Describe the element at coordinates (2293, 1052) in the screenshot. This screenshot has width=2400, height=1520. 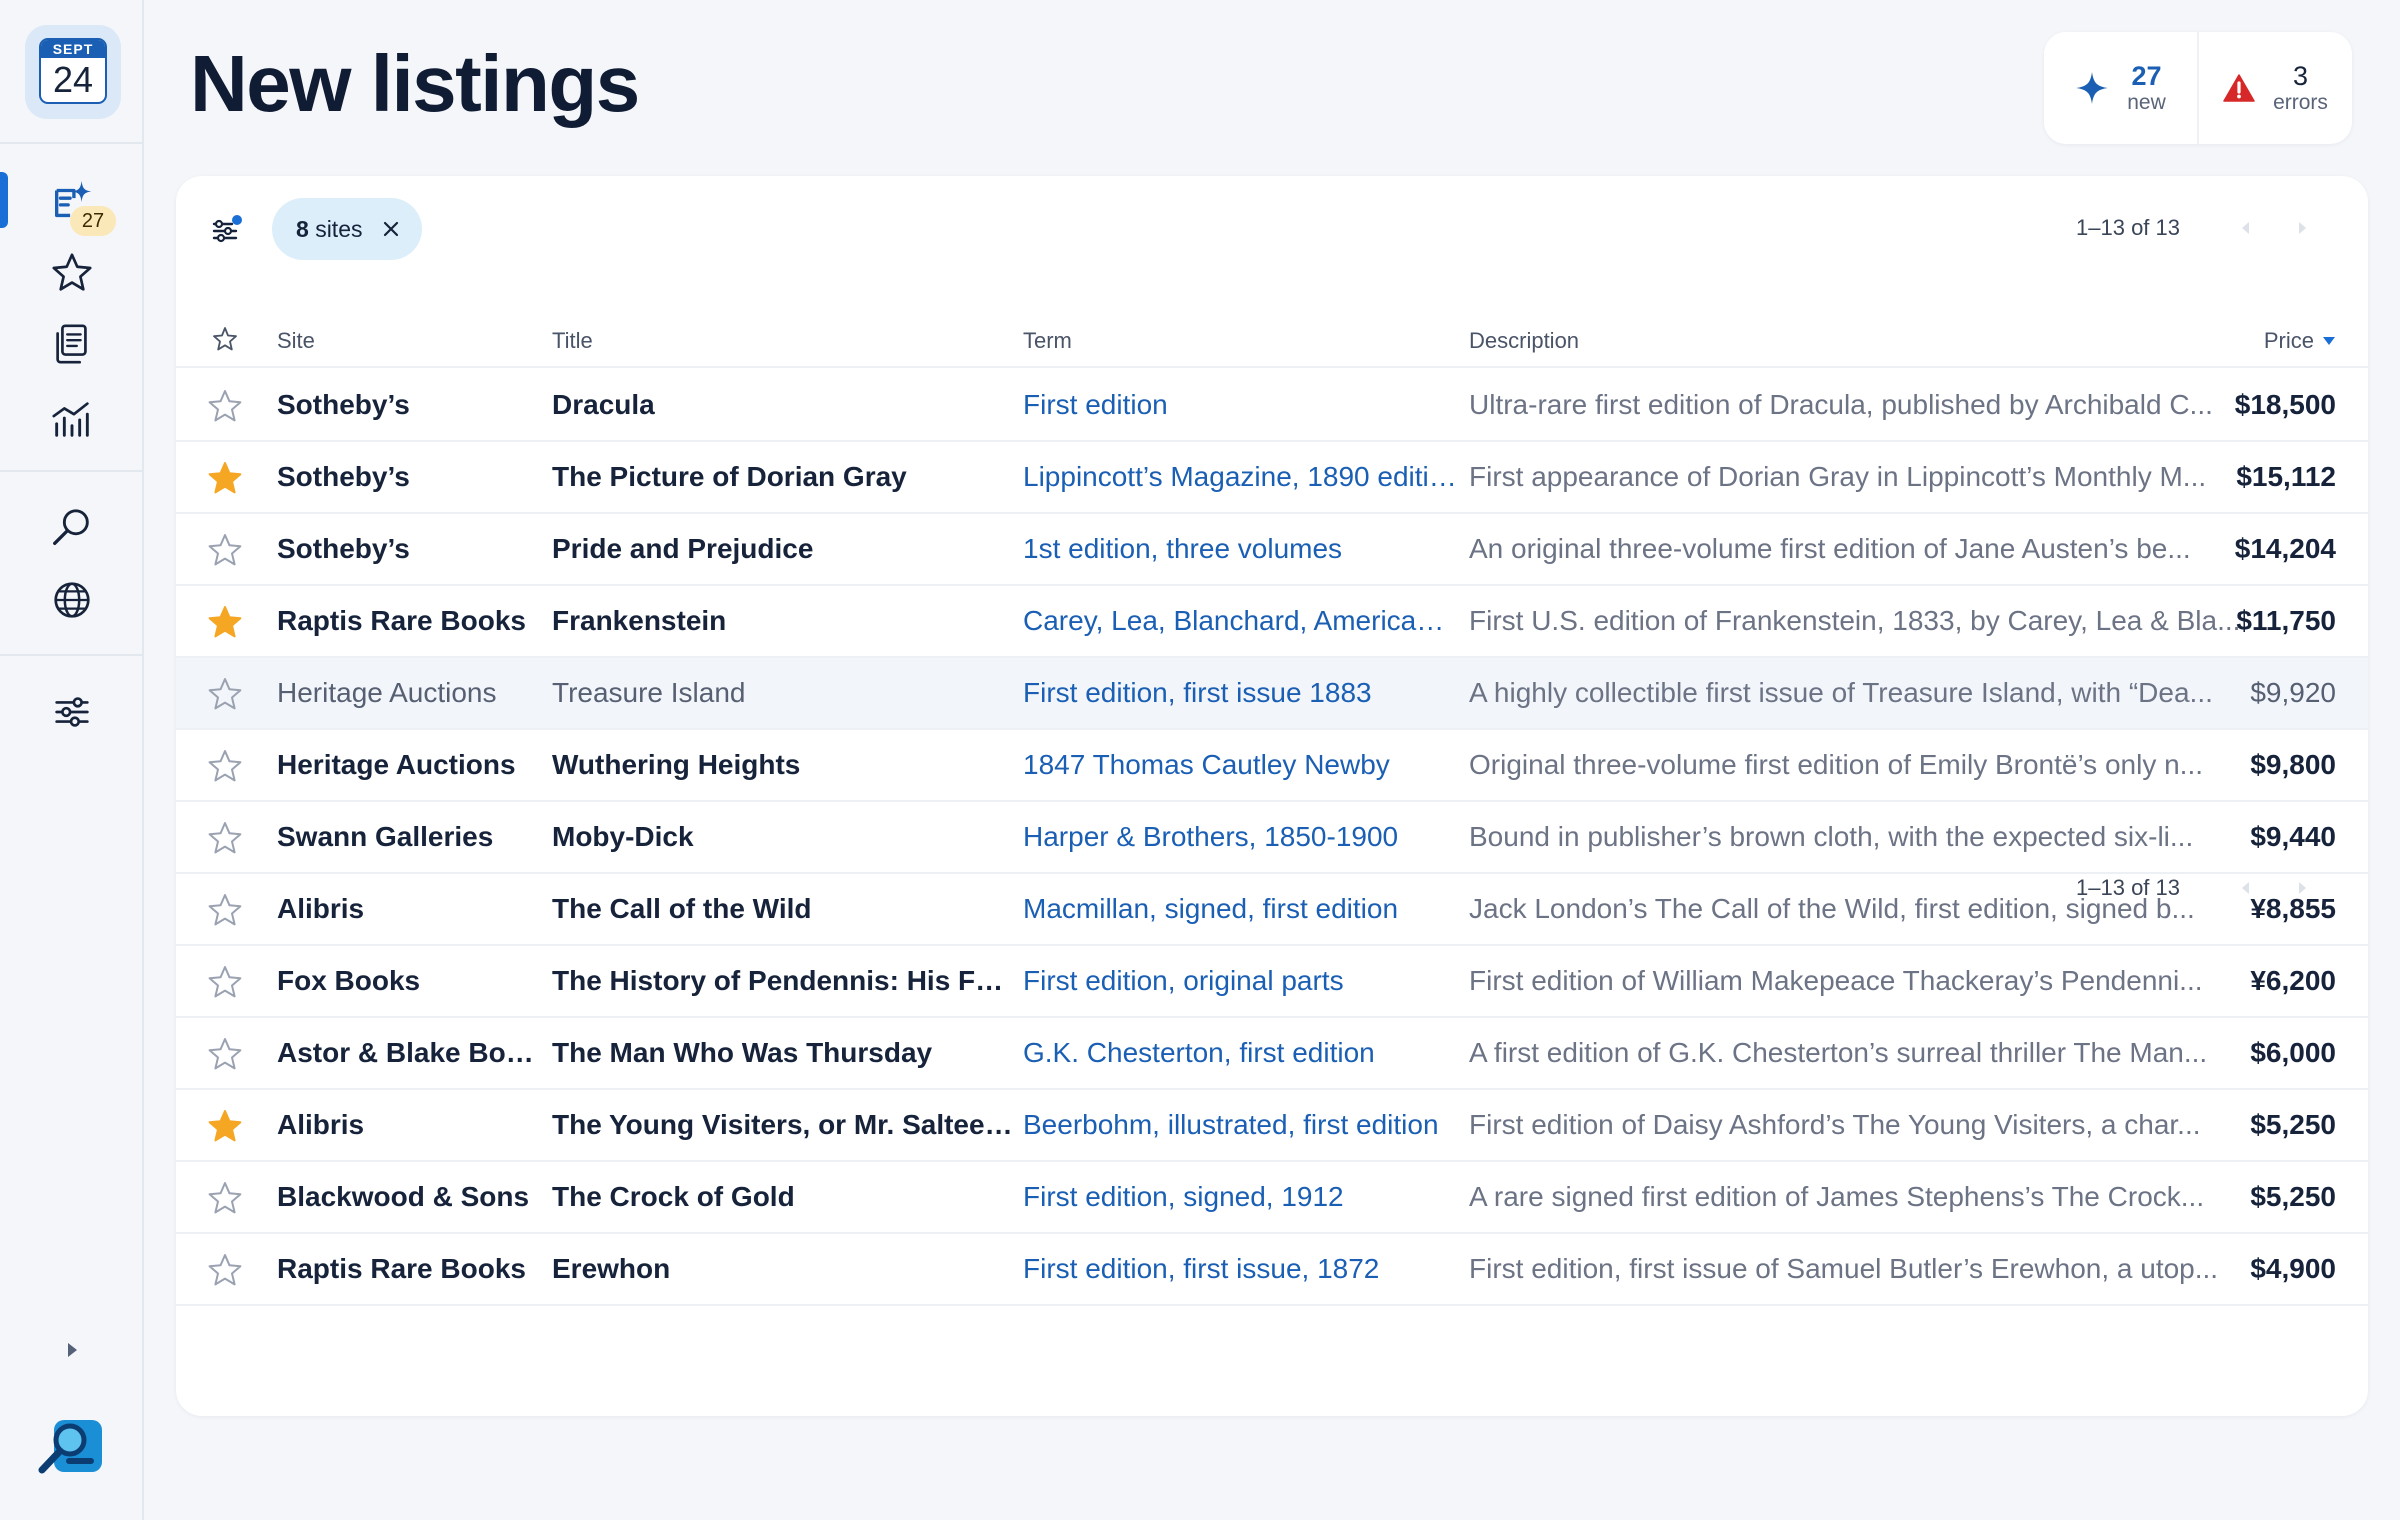
I see `price-cell: $6,000` at that location.